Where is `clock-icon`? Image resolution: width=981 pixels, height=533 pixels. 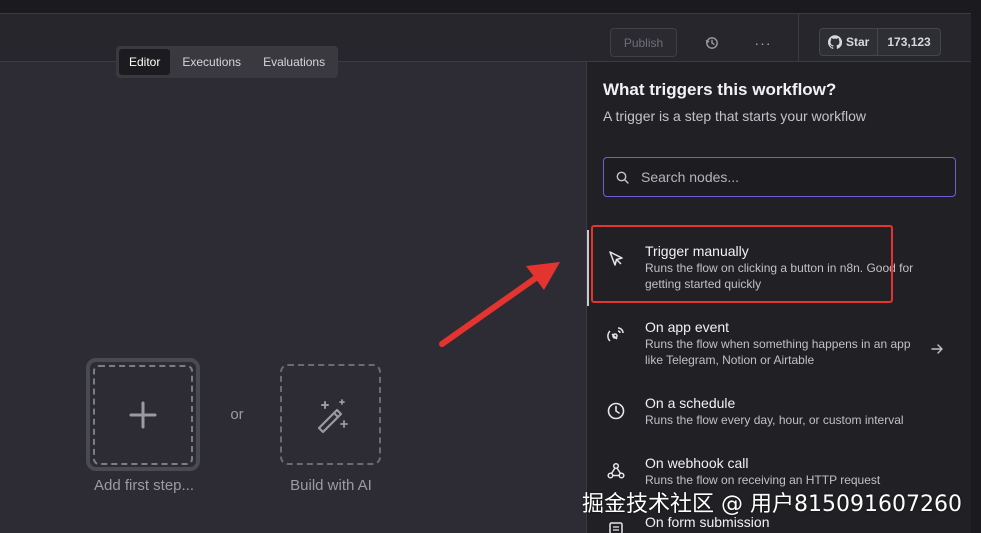
clock-icon is located at coordinates (616, 411).